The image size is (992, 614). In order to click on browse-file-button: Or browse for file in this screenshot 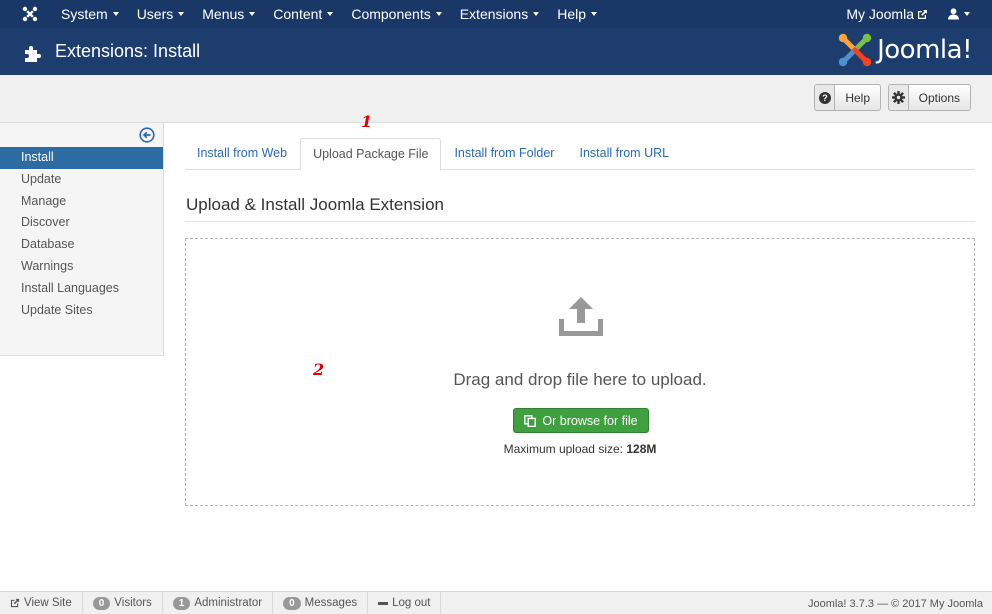, I will do `click(581, 420)`.